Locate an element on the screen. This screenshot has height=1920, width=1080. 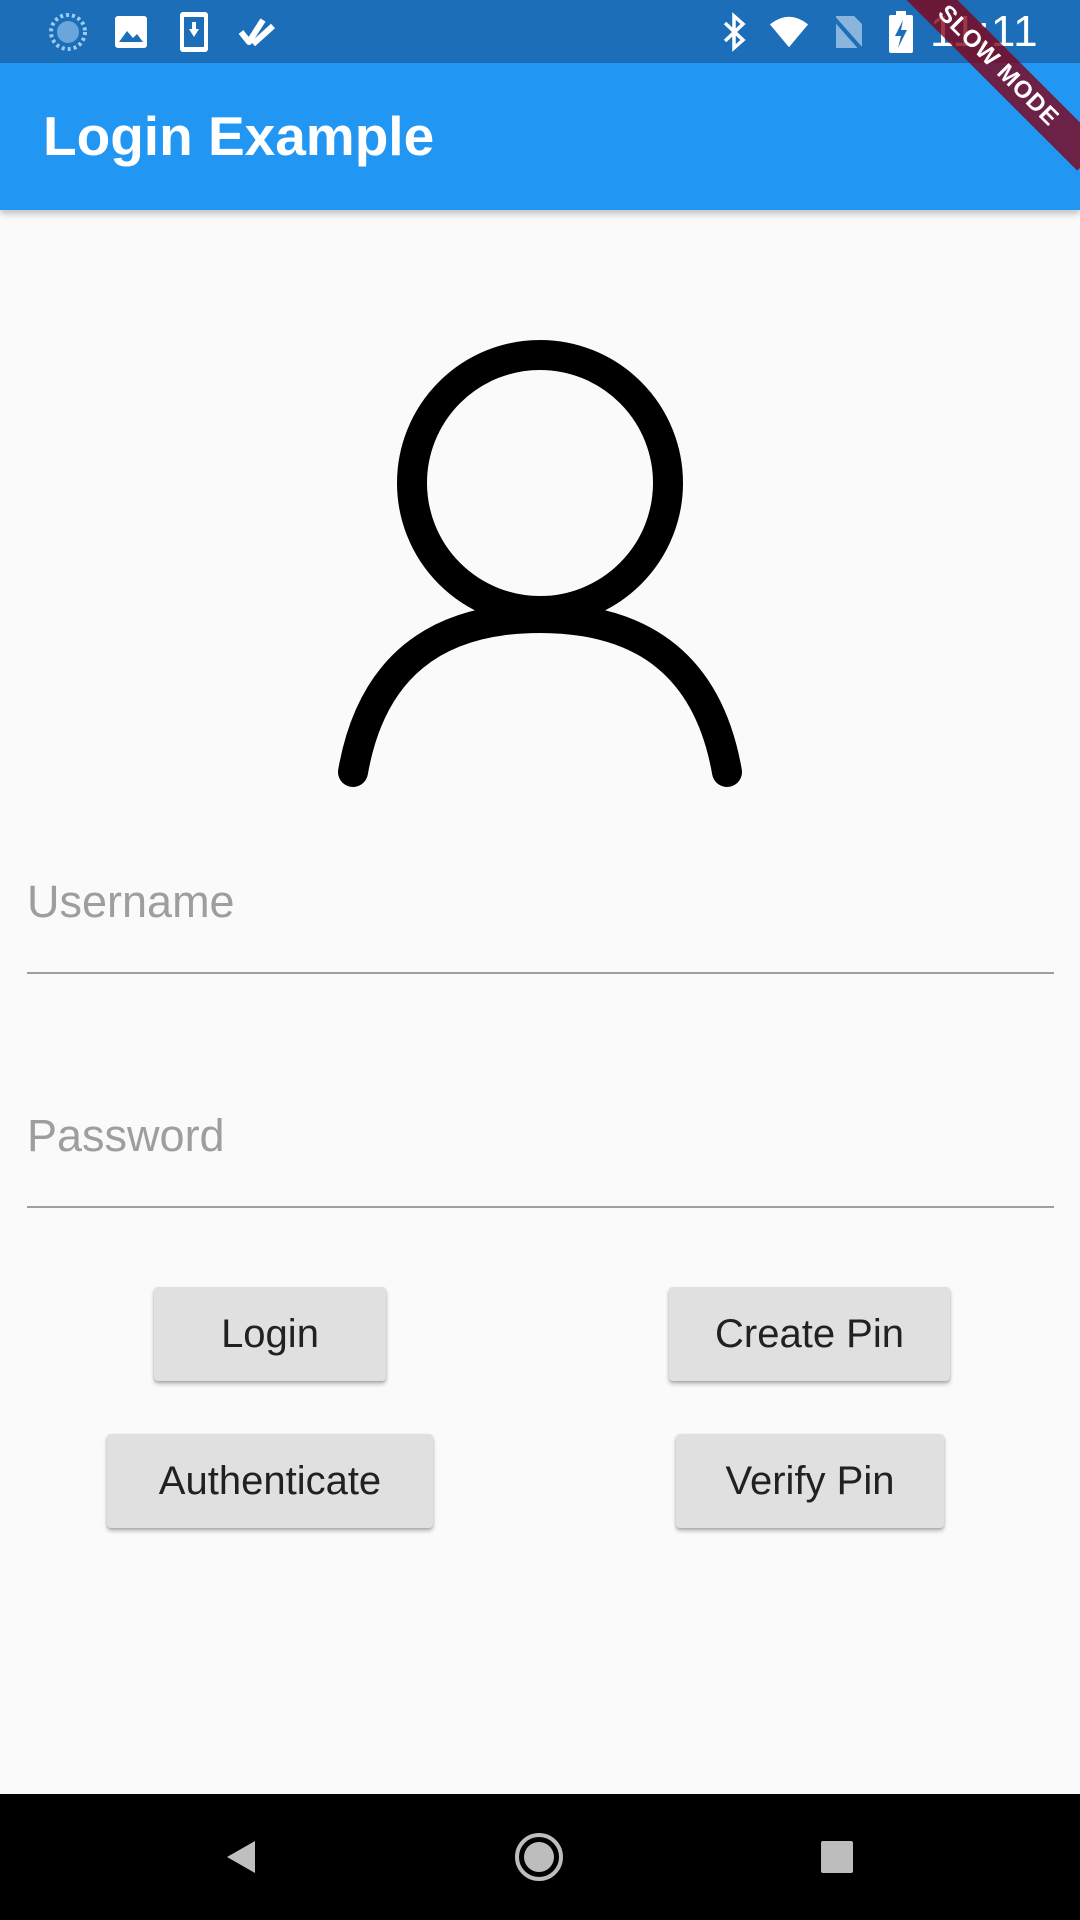
username-placeholder: Username is located at coordinates (131, 901).